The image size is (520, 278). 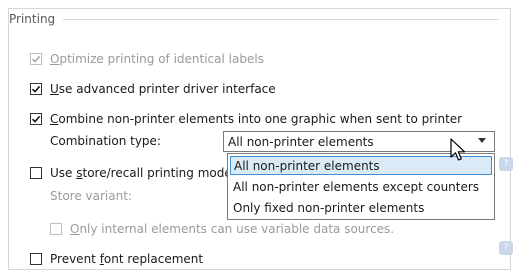 What do you see at coordinates (91, 196) in the screenshot?
I see `store-variant-label: Store variant:` at bounding box center [91, 196].